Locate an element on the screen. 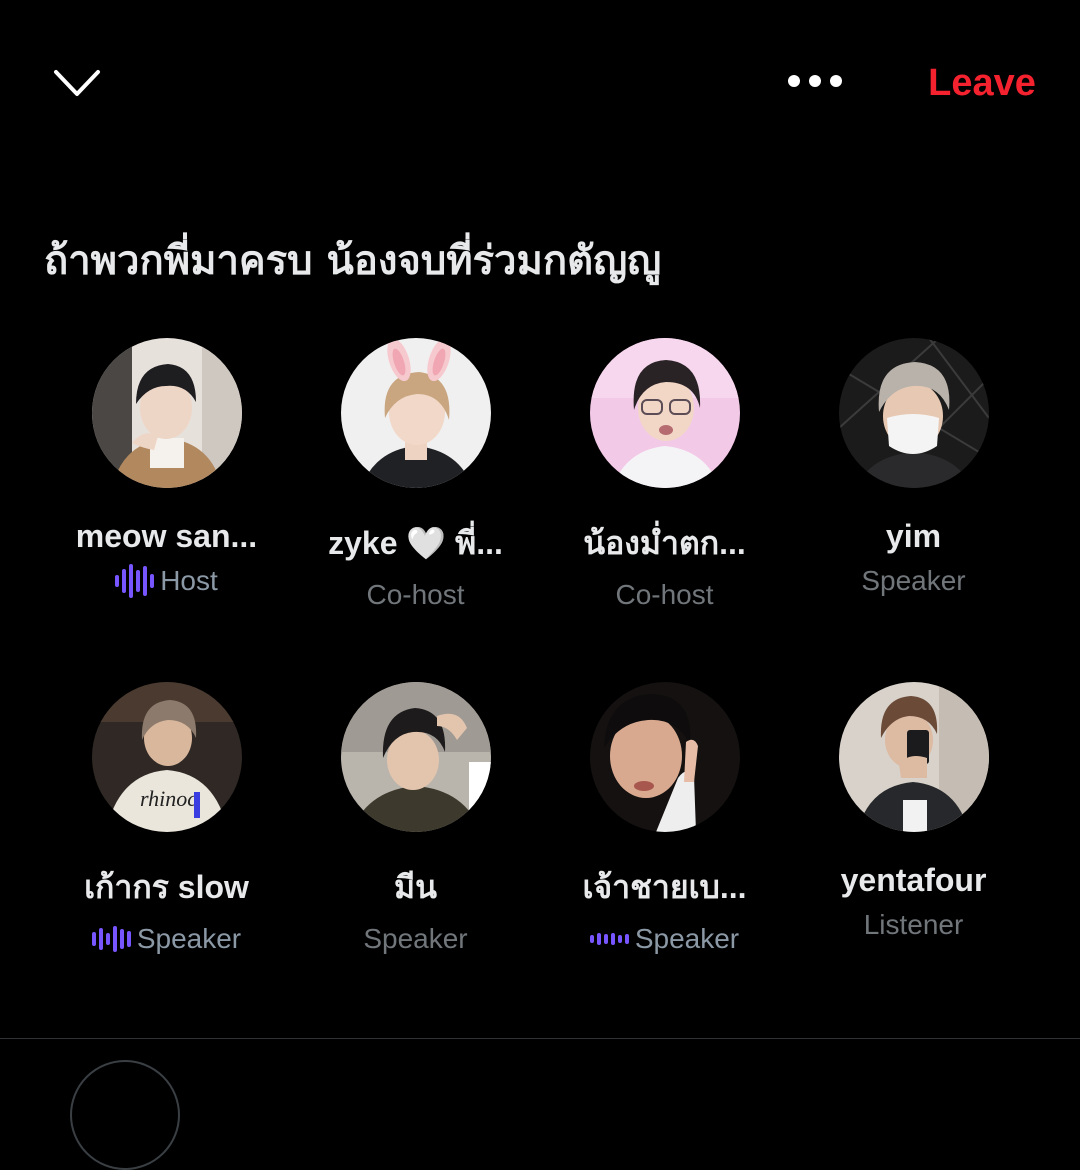  participant-role: Listener is located at coordinates (913, 924).